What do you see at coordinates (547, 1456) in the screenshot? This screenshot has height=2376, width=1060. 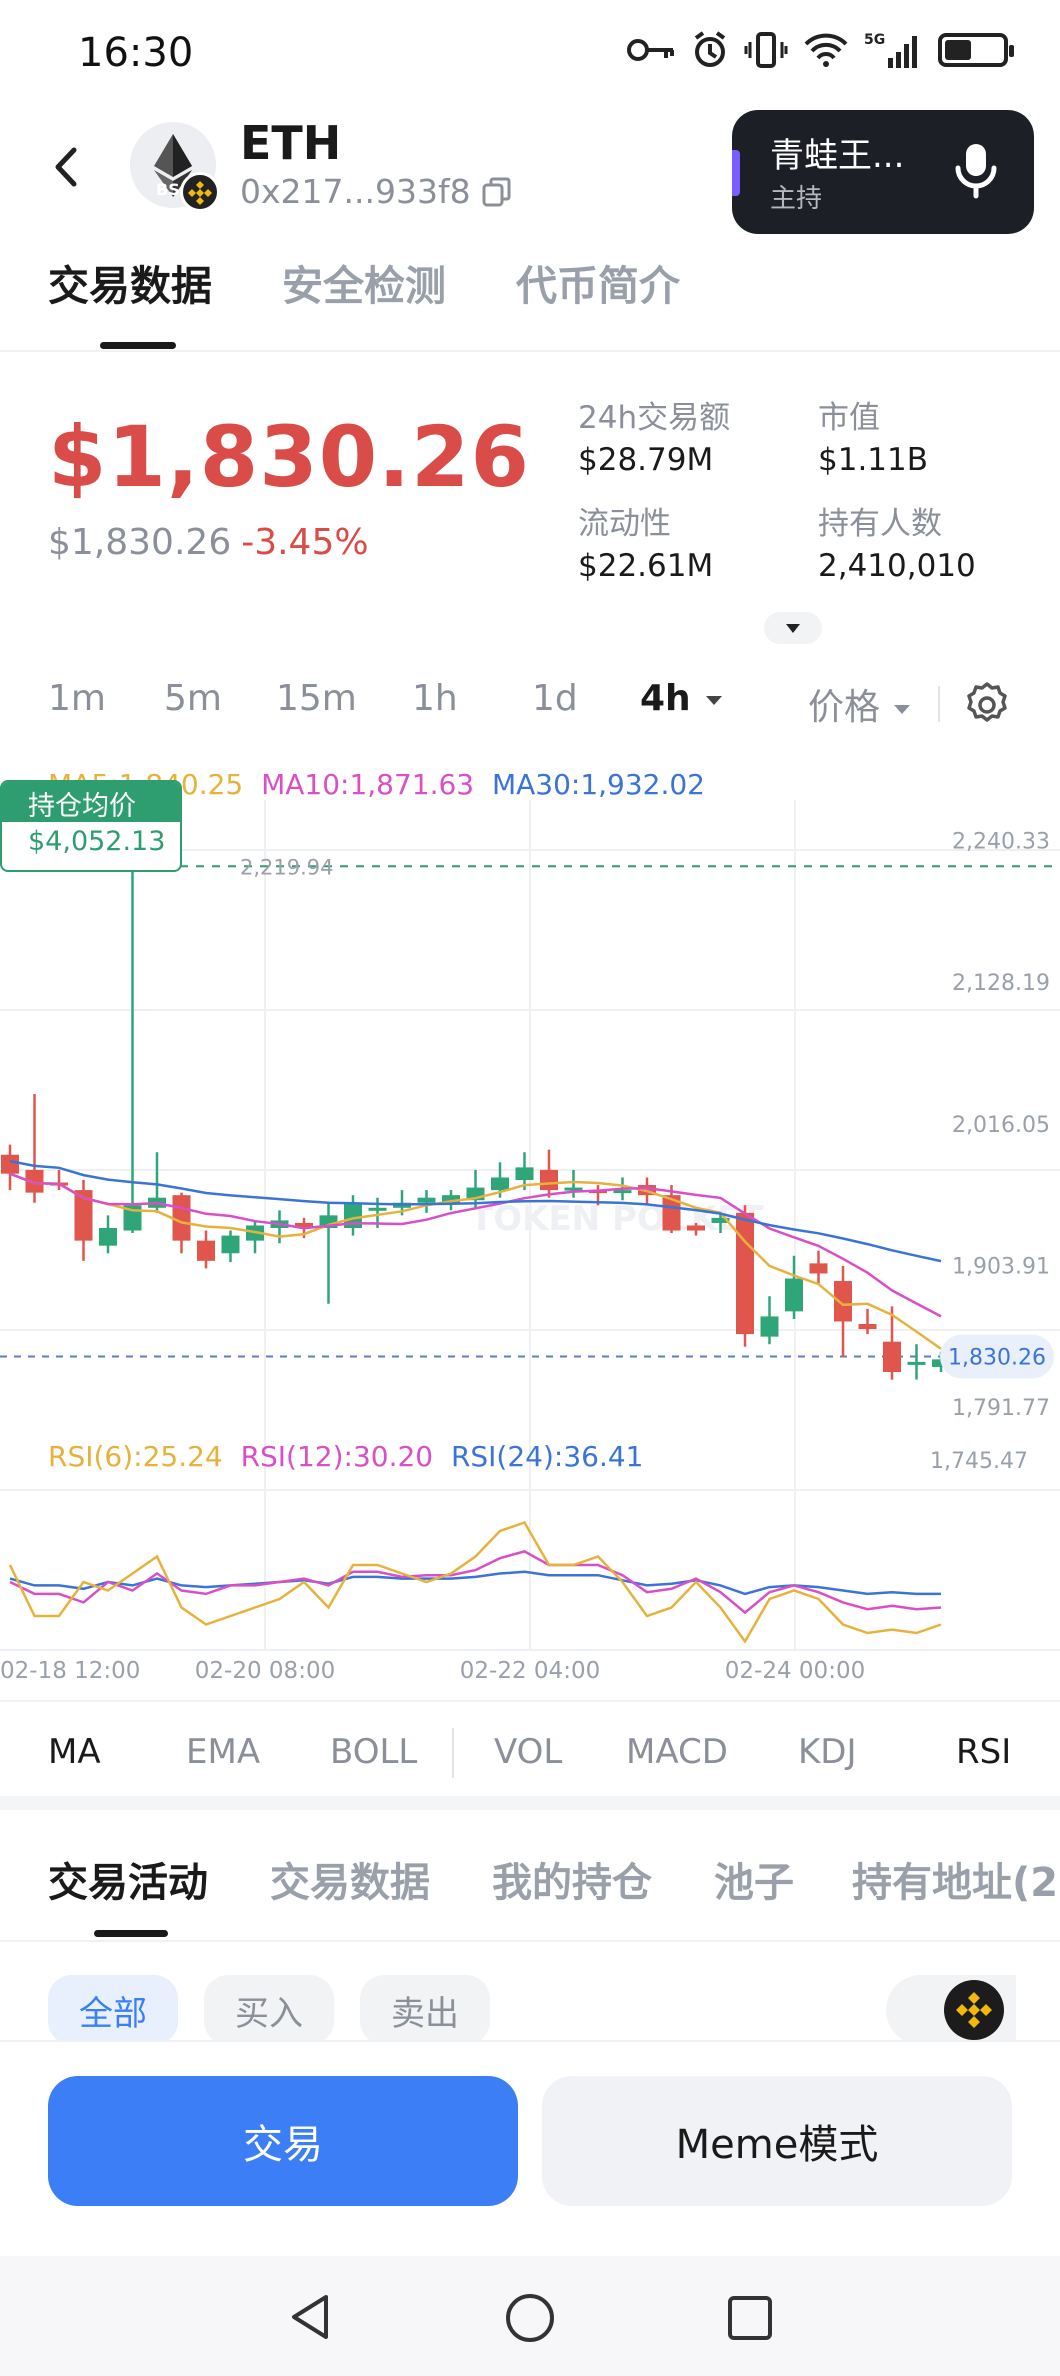 I see `rsi24-value: RSI(24):36.41` at bounding box center [547, 1456].